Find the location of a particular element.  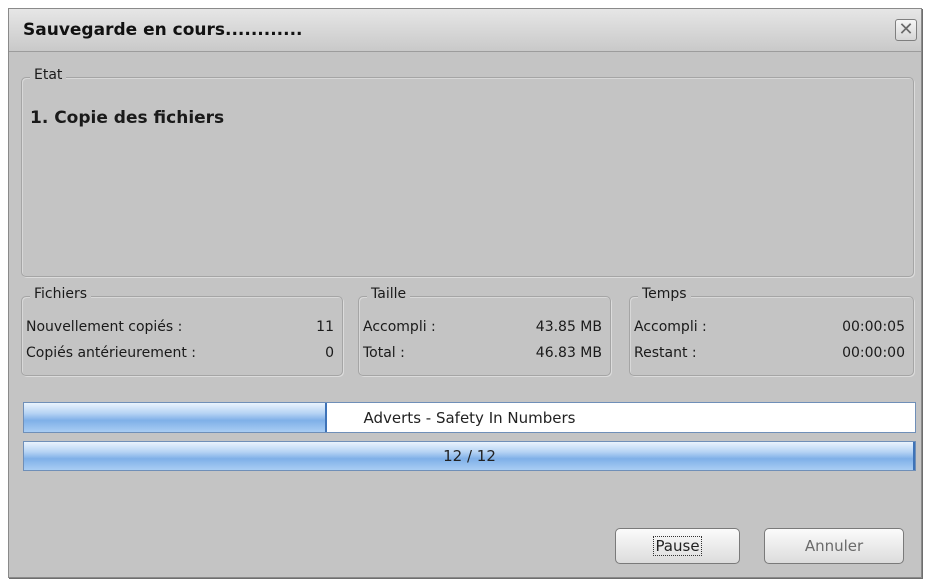

stat-label: Nouvellement copiés : is located at coordinates (104, 327).